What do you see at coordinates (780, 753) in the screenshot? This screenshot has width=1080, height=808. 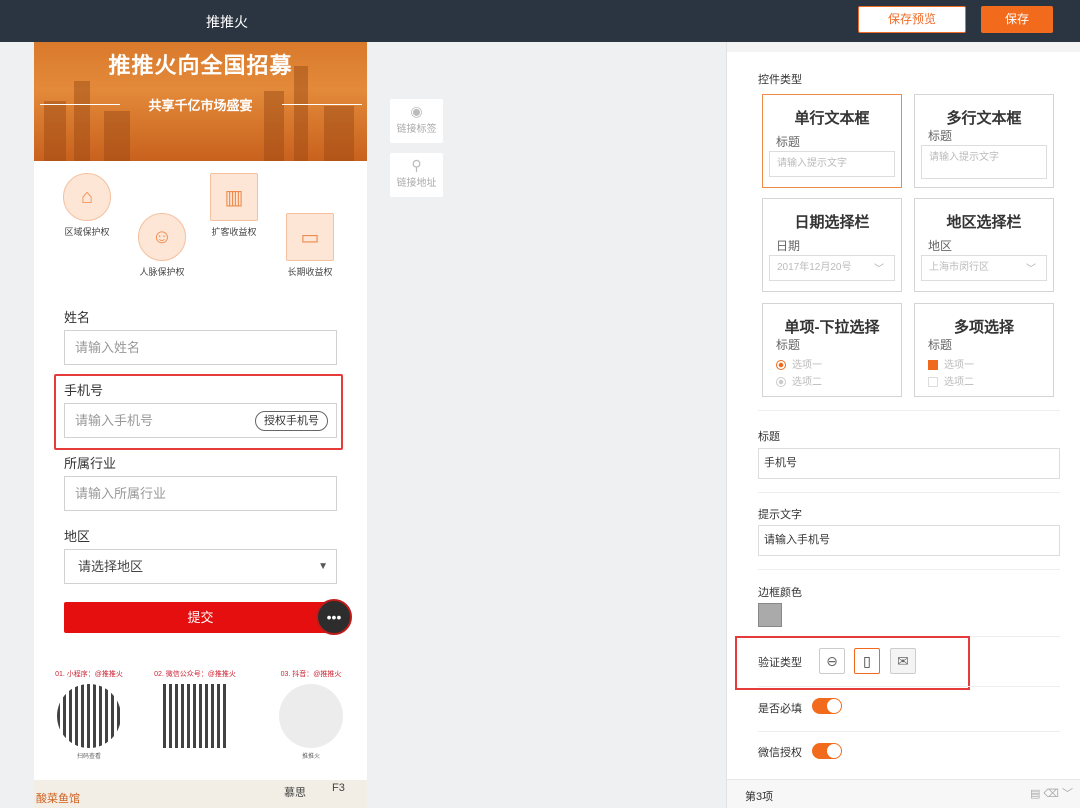 I see `wechat-auth-label: 微信授权` at bounding box center [780, 753].